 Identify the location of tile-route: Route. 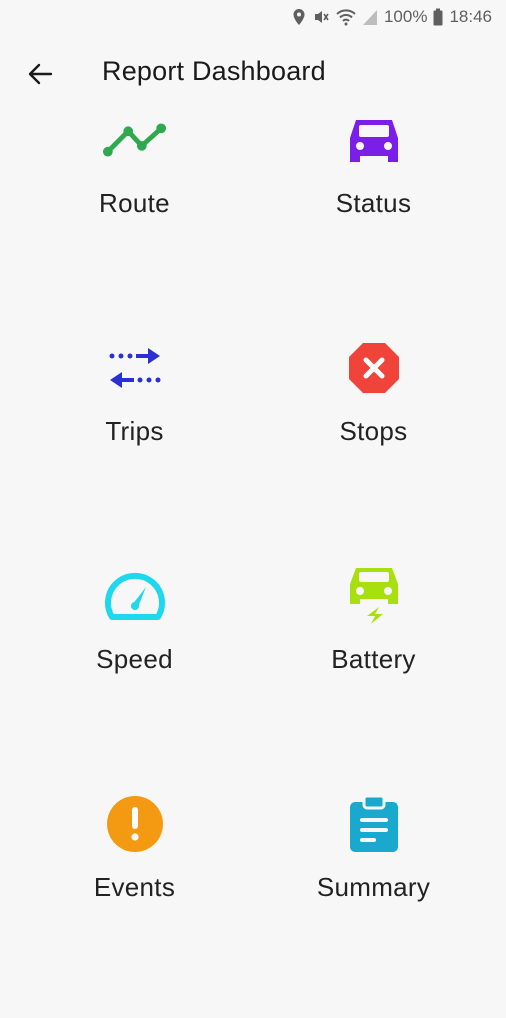
(126, 220).